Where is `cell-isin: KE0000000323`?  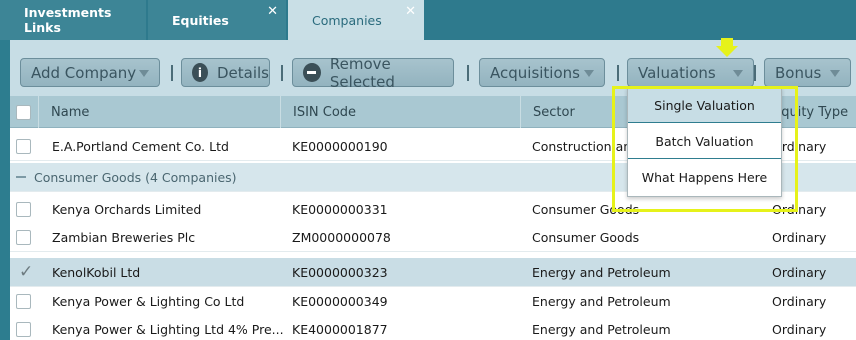 cell-isin: KE0000000323 is located at coordinates (340, 272).